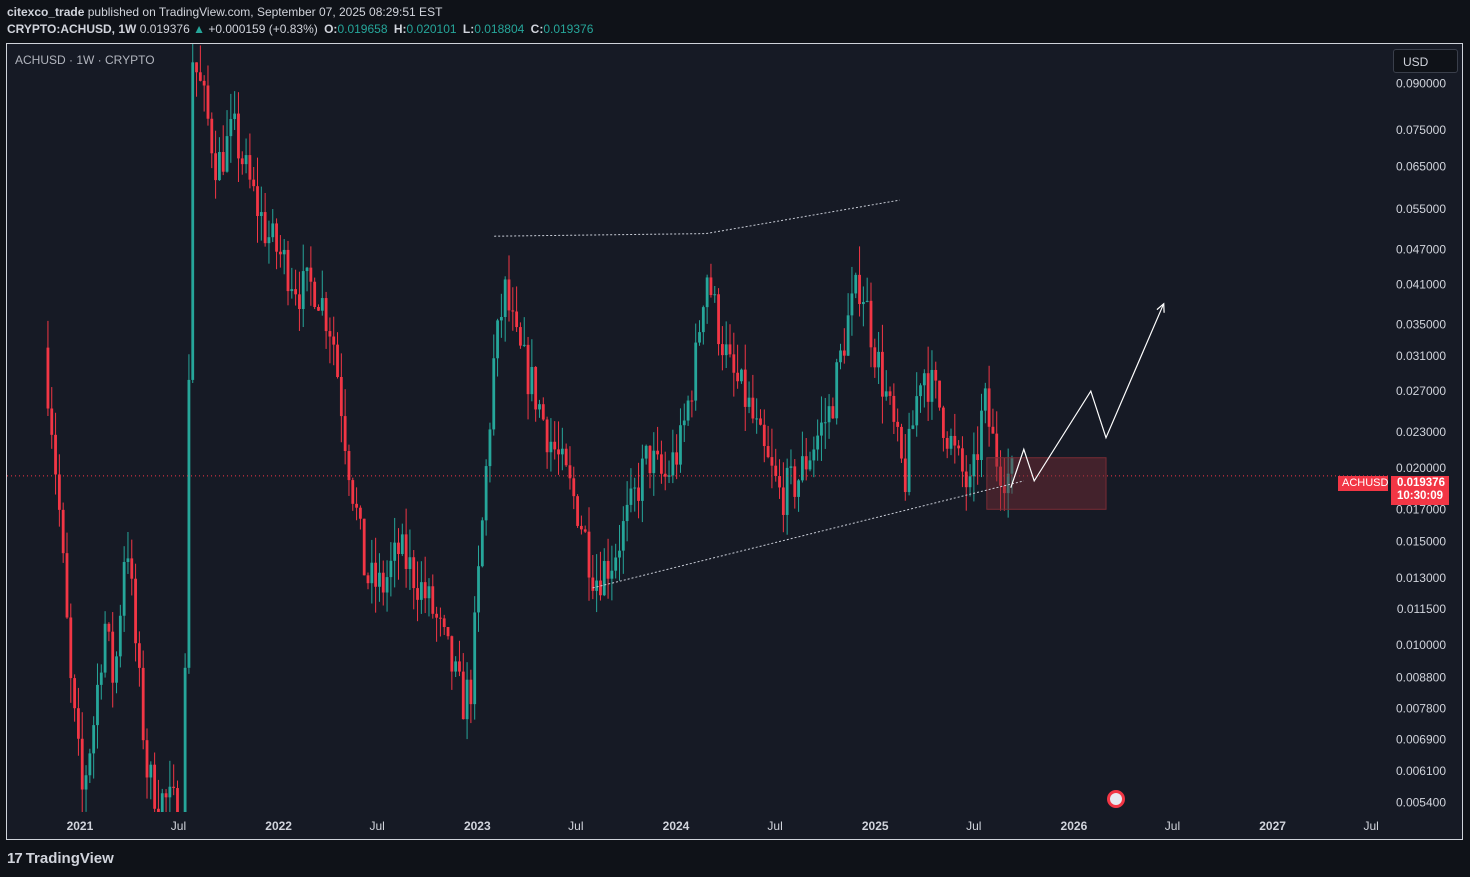 This screenshot has width=1470, height=877. I want to click on tradingview-logo: 17 TradingView, so click(60, 858).